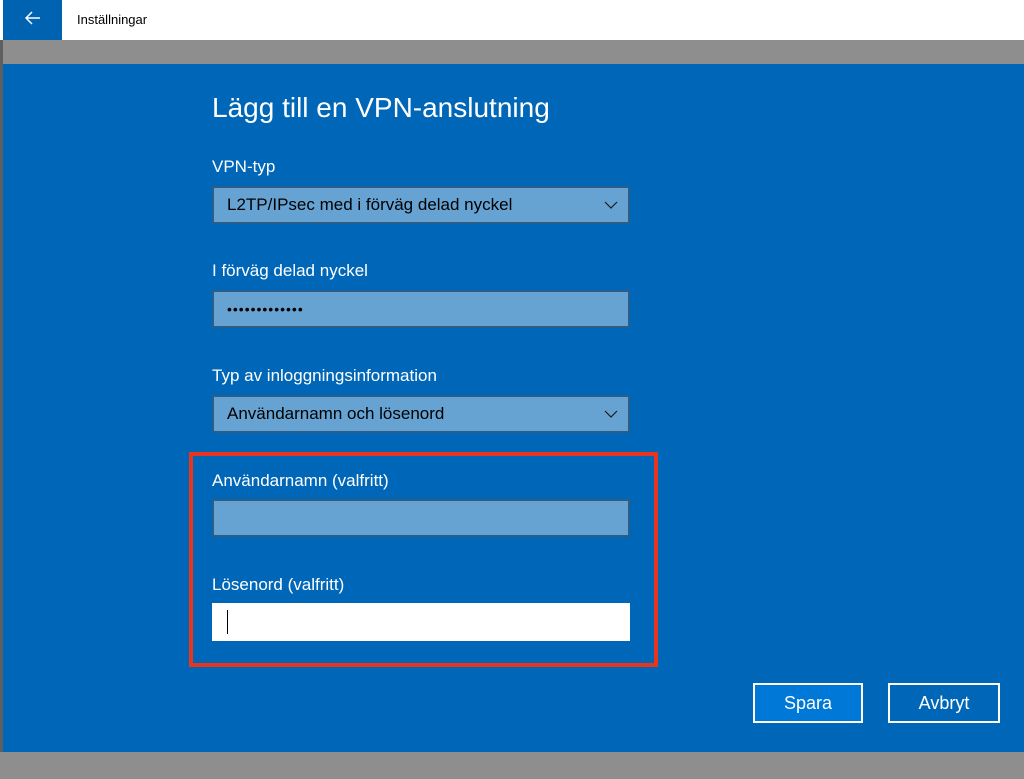 The height and width of the screenshot is (779, 1024). Describe the element at coordinates (112, 19) in the screenshot. I see `window-title: Inställningar` at that location.